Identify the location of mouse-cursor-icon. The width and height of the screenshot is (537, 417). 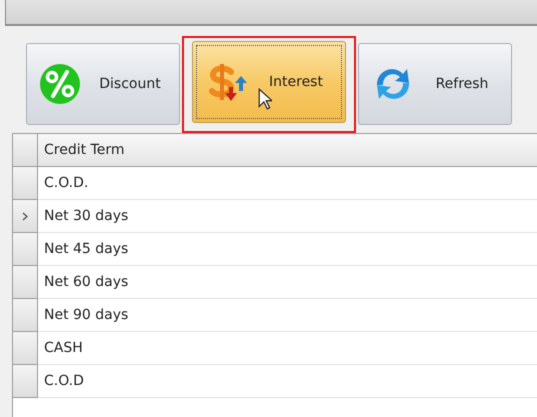
(265, 99).